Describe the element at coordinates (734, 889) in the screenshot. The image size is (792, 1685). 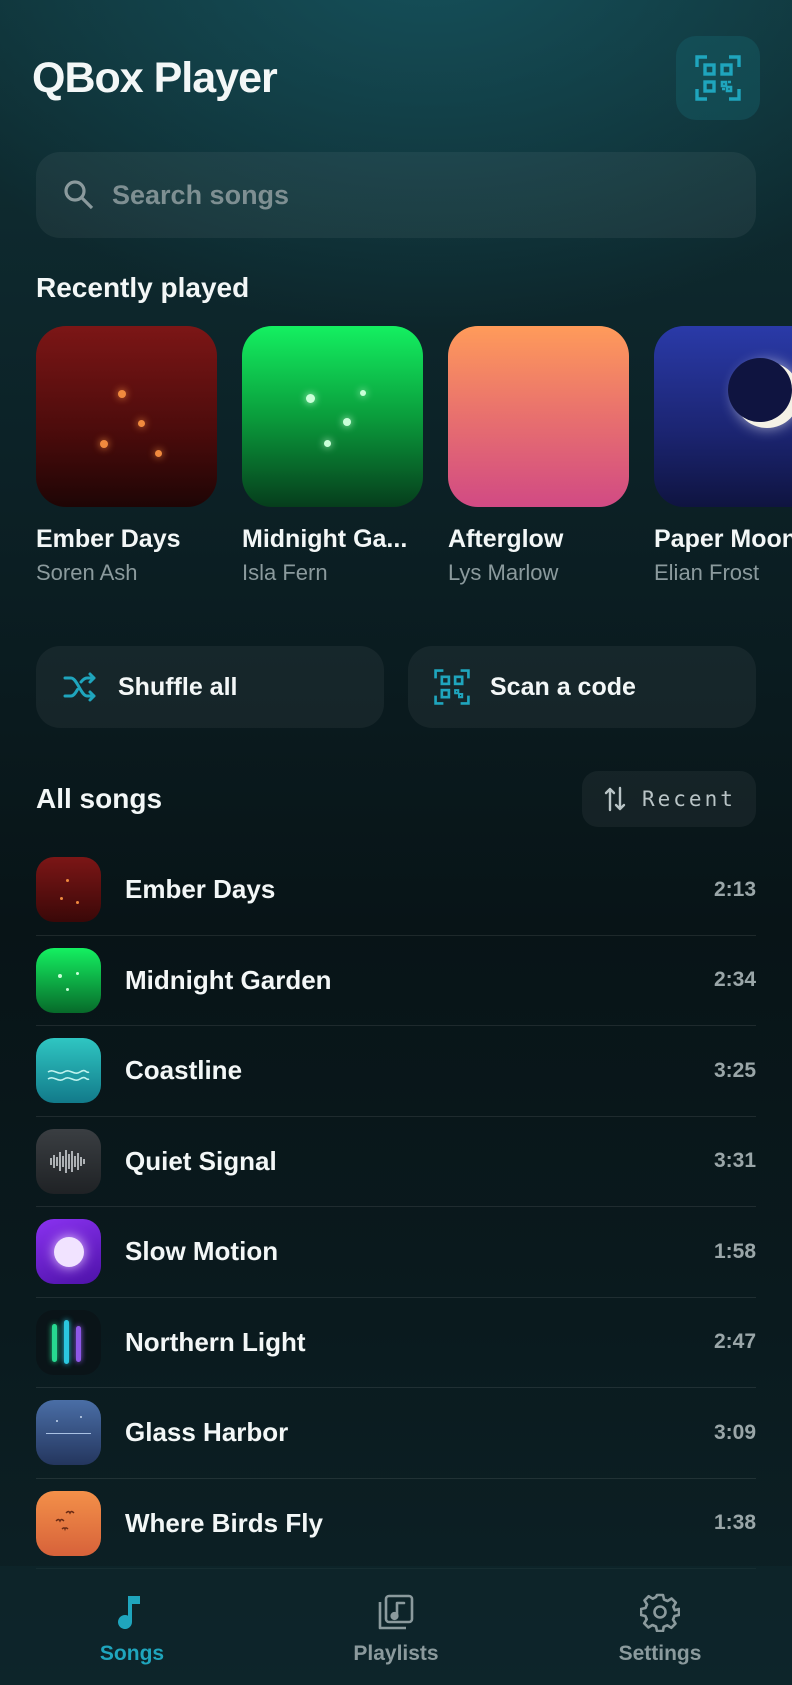
I see `song-duration: 2:13` at that location.